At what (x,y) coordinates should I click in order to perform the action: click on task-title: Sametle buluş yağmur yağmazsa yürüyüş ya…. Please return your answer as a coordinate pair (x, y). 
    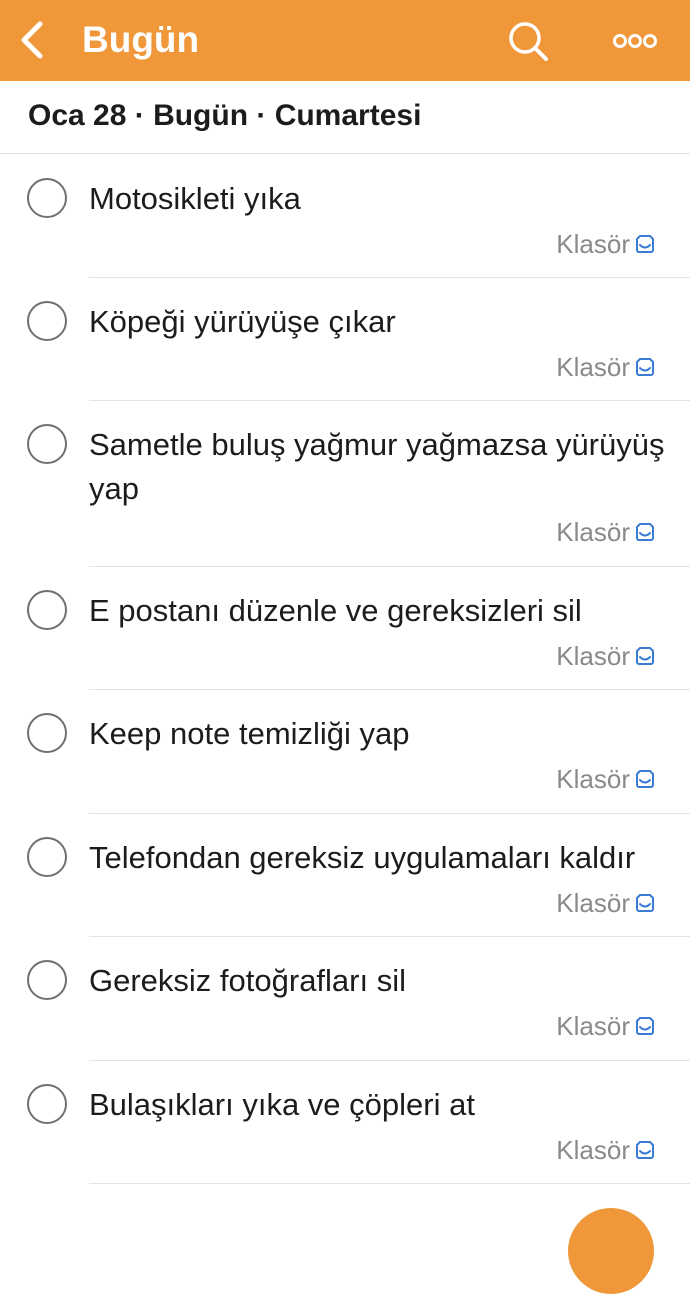
    Looking at the image, I should click on (377, 466).